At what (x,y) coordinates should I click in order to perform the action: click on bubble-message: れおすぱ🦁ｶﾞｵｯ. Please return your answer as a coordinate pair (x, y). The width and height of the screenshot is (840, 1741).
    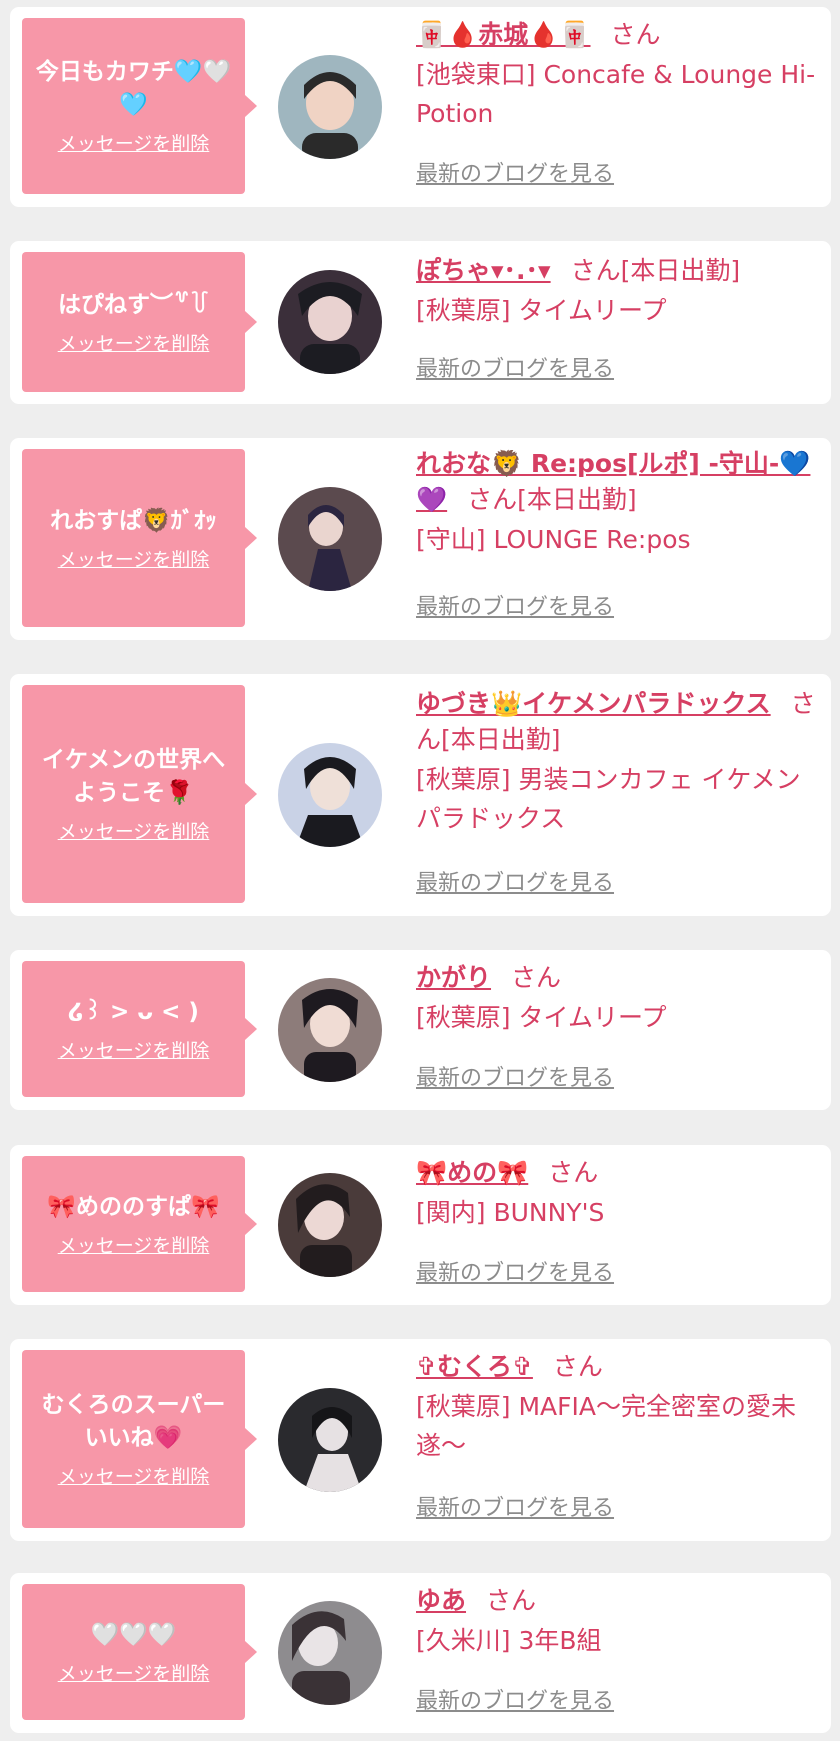
    Looking at the image, I should click on (133, 520).